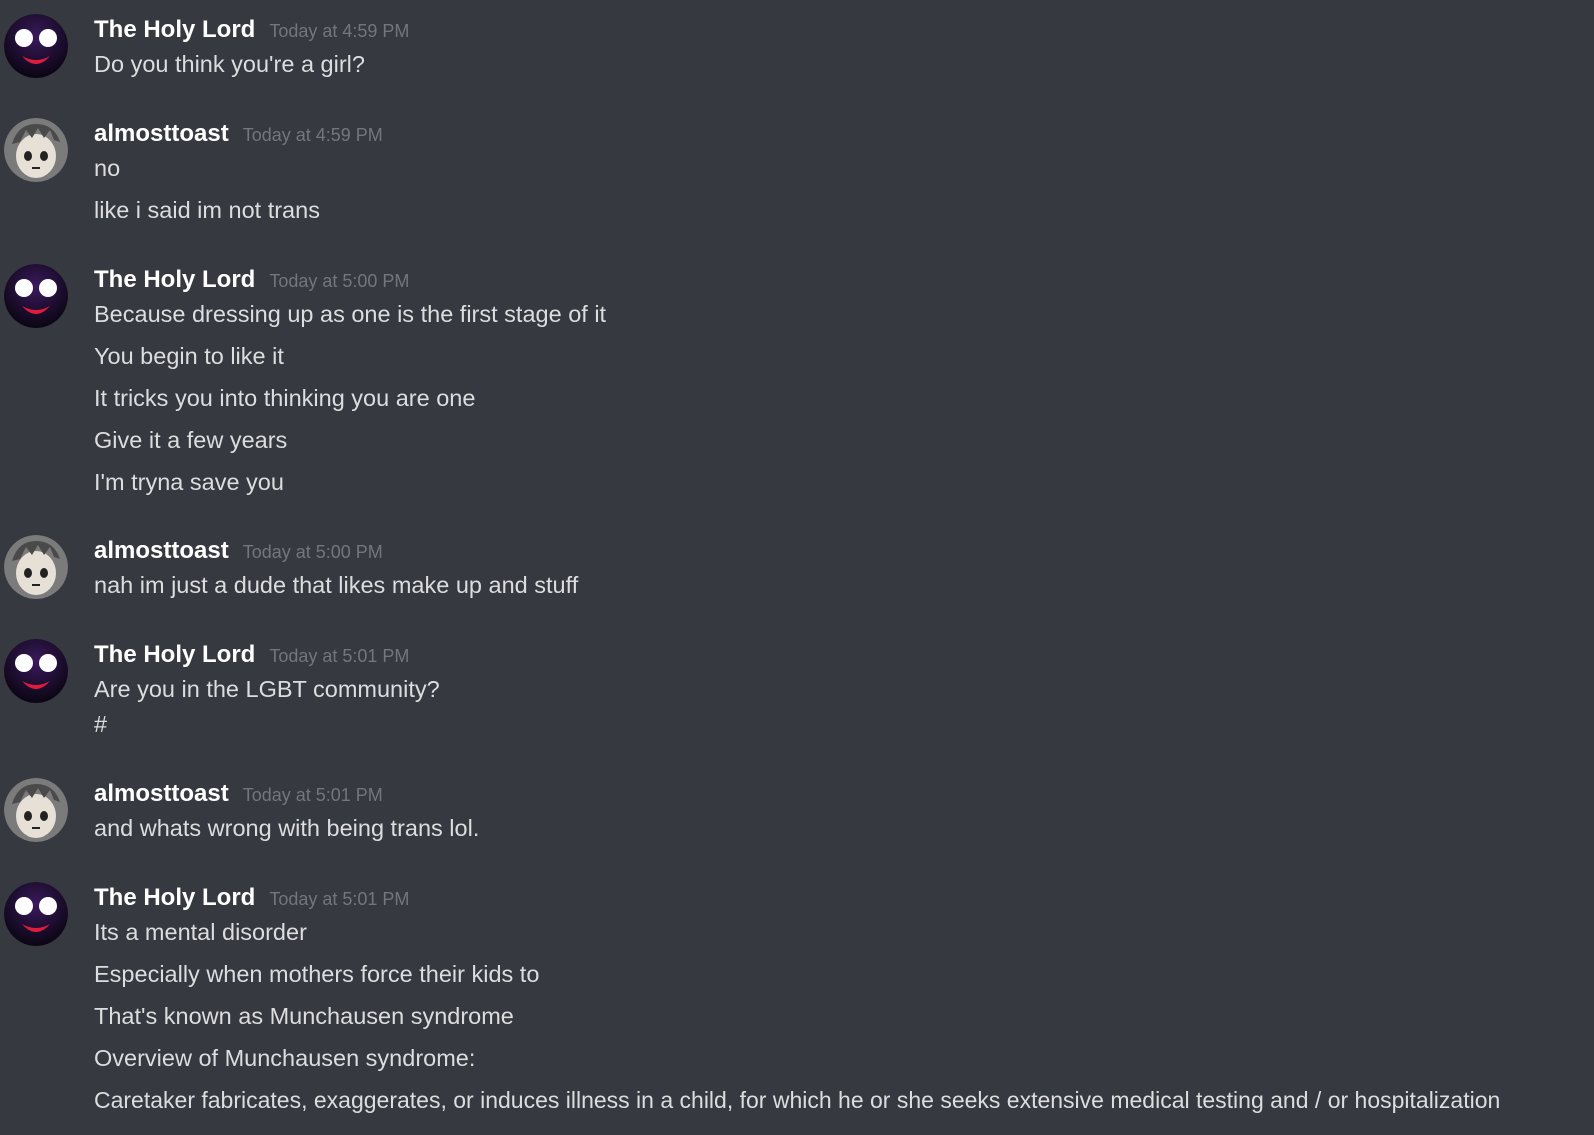 The height and width of the screenshot is (1135, 1594). Describe the element at coordinates (267, 689) in the screenshot. I see `message-text: Are you in the LGBT community?` at that location.